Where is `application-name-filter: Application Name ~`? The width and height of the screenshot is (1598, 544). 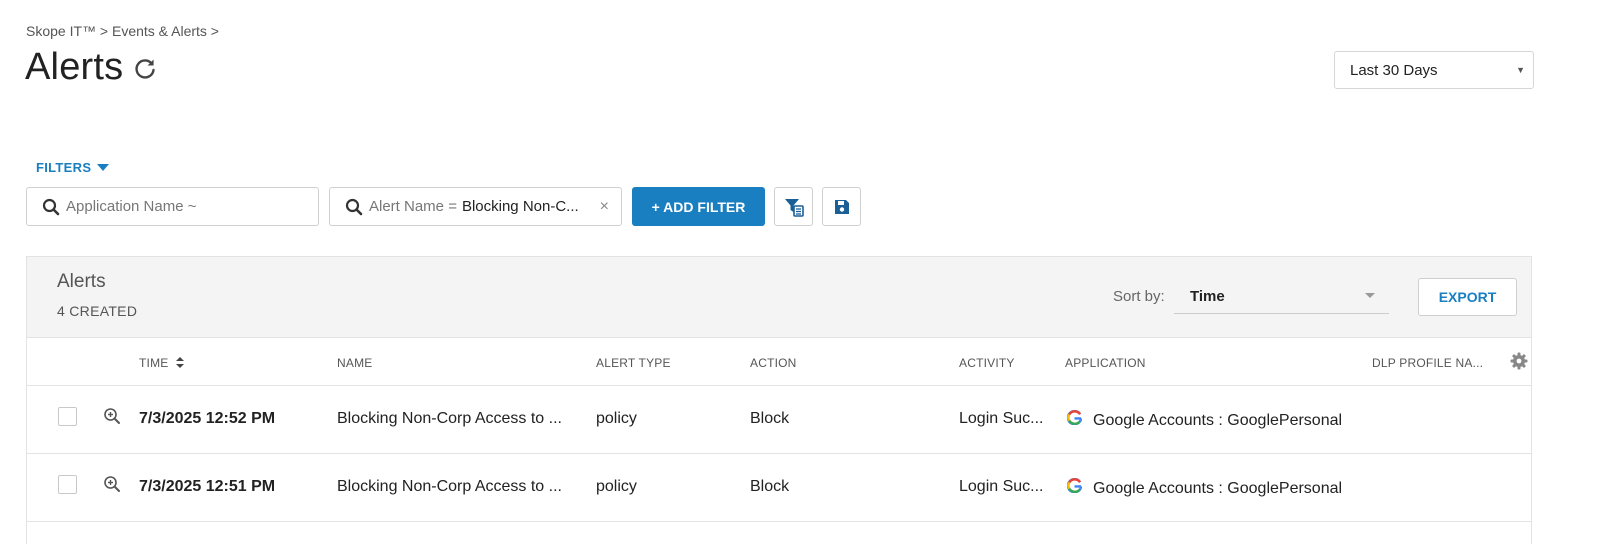 application-name-filter: Application Name ~ is located at coordinates (172, 206).